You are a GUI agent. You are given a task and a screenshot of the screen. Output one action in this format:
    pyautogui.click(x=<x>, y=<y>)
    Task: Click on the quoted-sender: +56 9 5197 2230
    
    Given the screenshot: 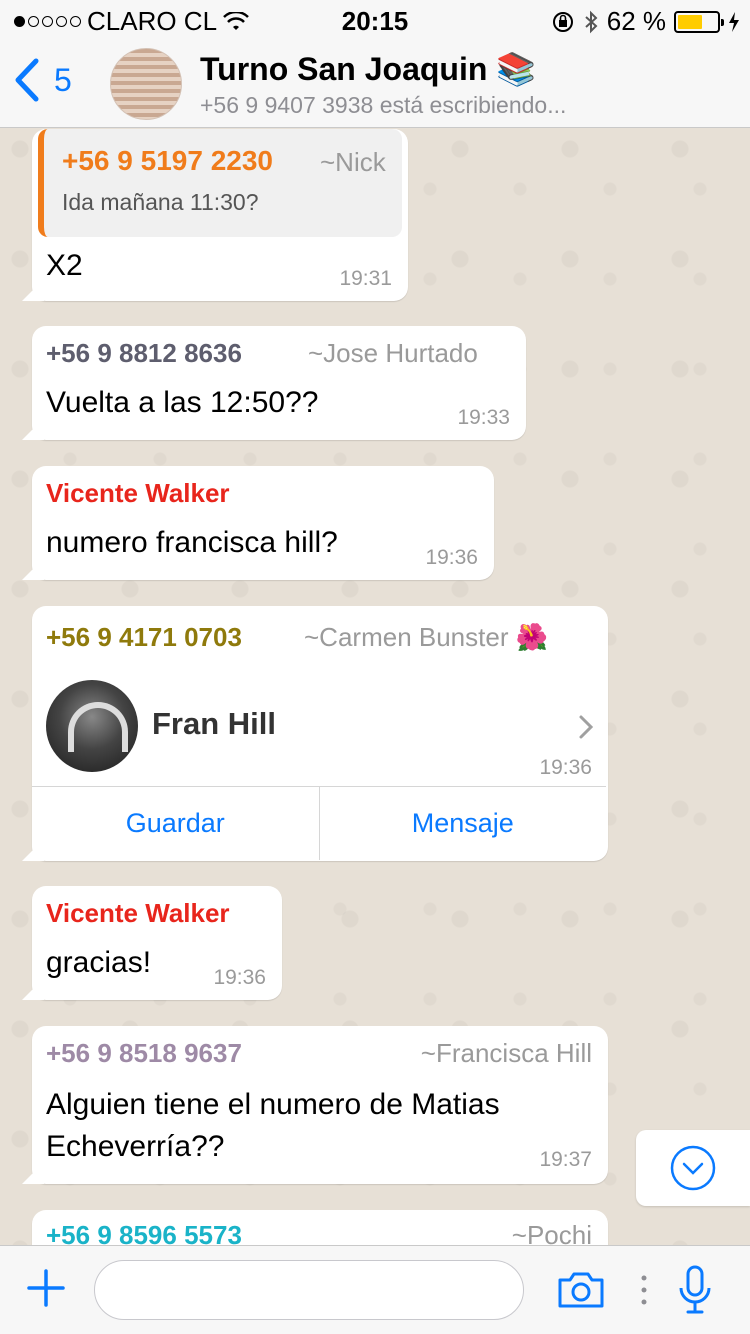 What is the action you would take?
    pyautogui.click(x=167, y=160)
    